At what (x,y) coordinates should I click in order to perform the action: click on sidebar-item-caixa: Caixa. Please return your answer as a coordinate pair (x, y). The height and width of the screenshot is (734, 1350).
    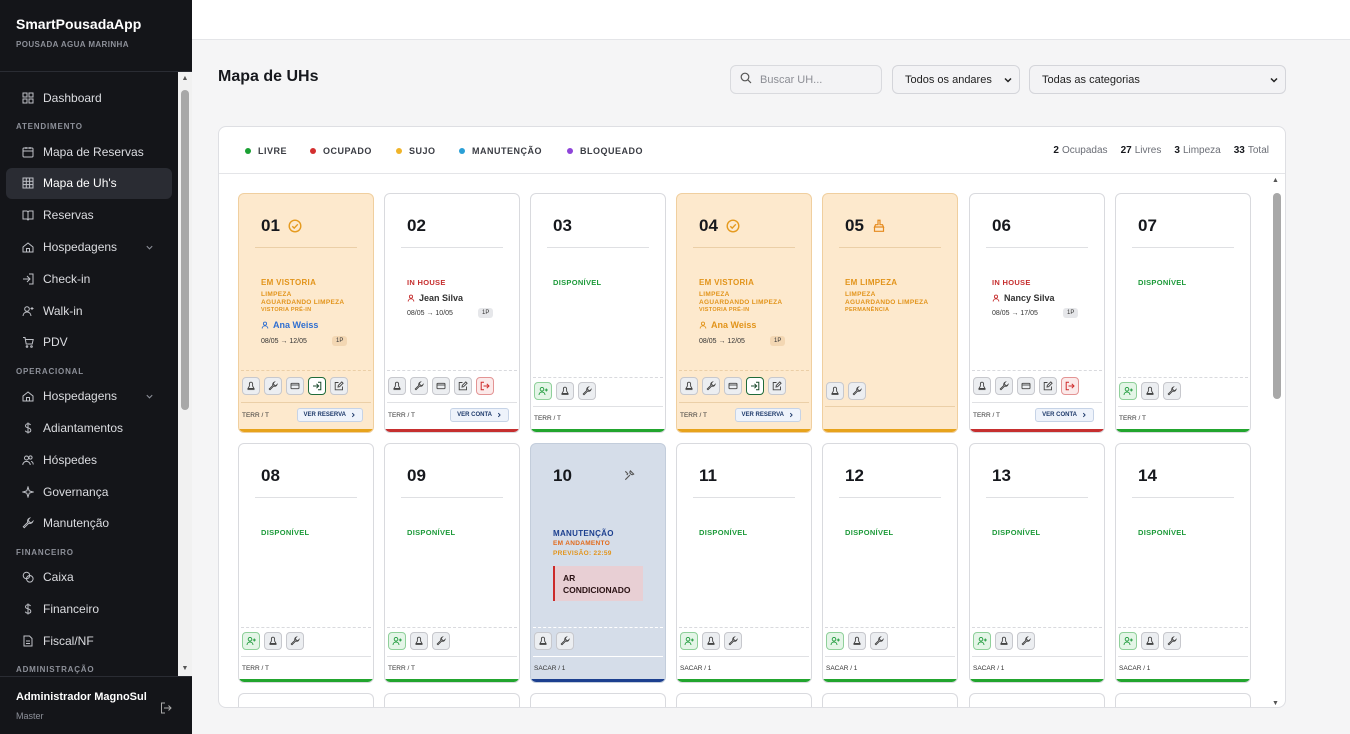
    Looking at the image, I should click on (89, 577).